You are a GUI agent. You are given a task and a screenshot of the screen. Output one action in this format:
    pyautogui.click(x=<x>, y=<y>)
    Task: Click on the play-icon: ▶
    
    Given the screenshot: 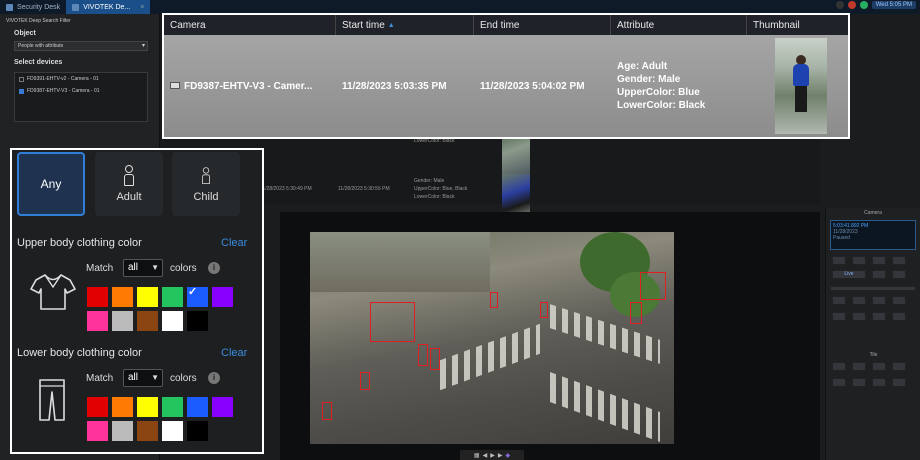 What is the action you would take?
    pyautogui.click(x=492, y=455)
    